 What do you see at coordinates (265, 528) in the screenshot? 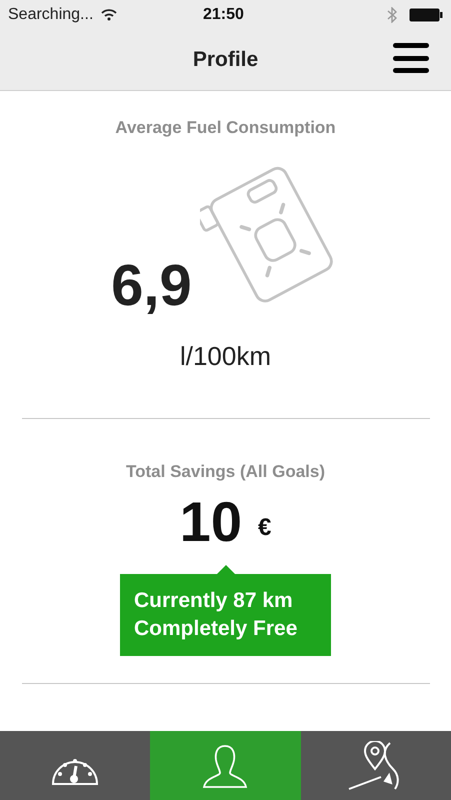
I see `currency-symbol: €` at bounding box center [265, 528].